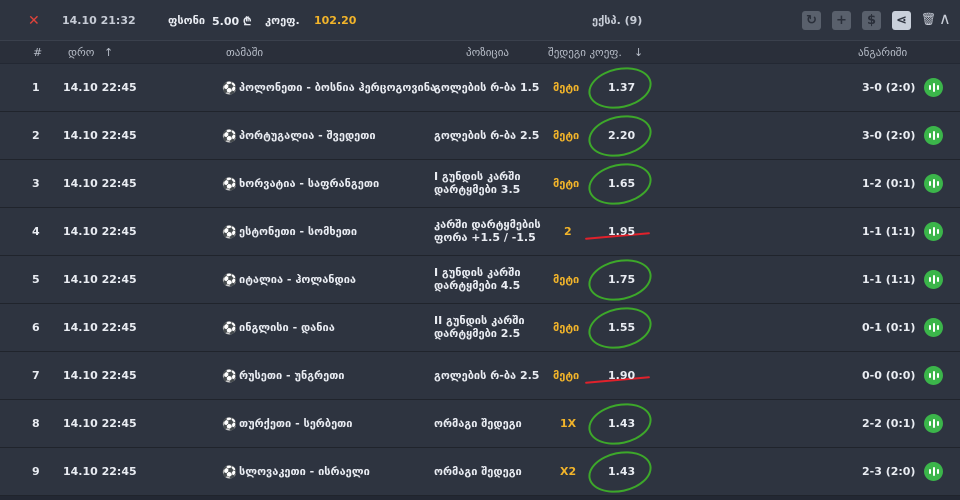  Describe the element at coordinates (187, 20) in the screenshot. I see `stake-label: ფსონი` at that location.